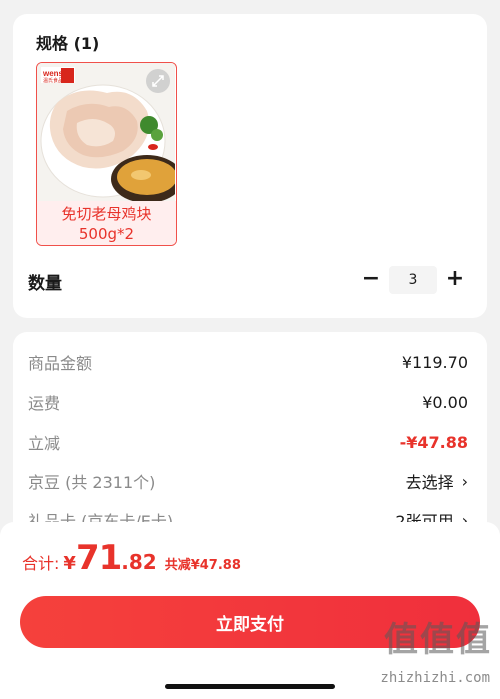 The width and height of the screenshot is (500, 699). Describe the element at coordinates (106, 234) in the screenshot. I see `sku-variant: 500g*2` at that location.